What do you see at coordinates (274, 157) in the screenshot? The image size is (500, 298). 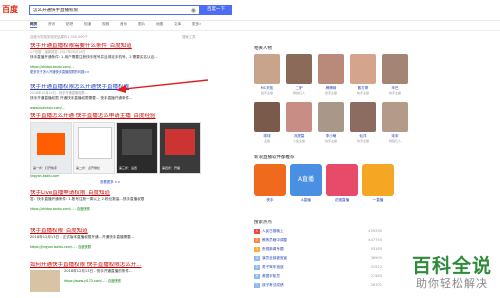 I see `apps-heading: 新浪直播软件都推荐` at bounding box center [274, 157].